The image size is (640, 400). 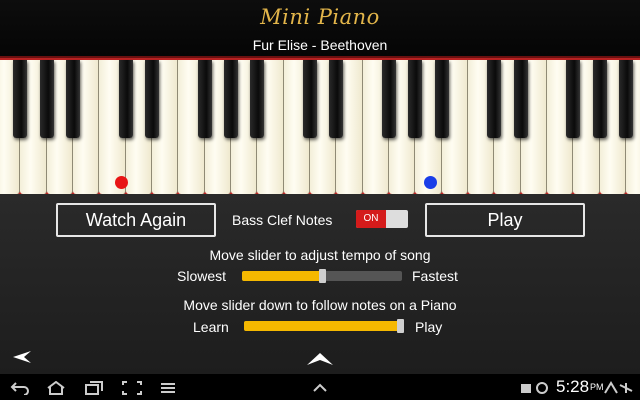 What do you see at coordinates (505, 220) in the screenshot?
I see `play-button: Play` at bounding box center [505, 220].